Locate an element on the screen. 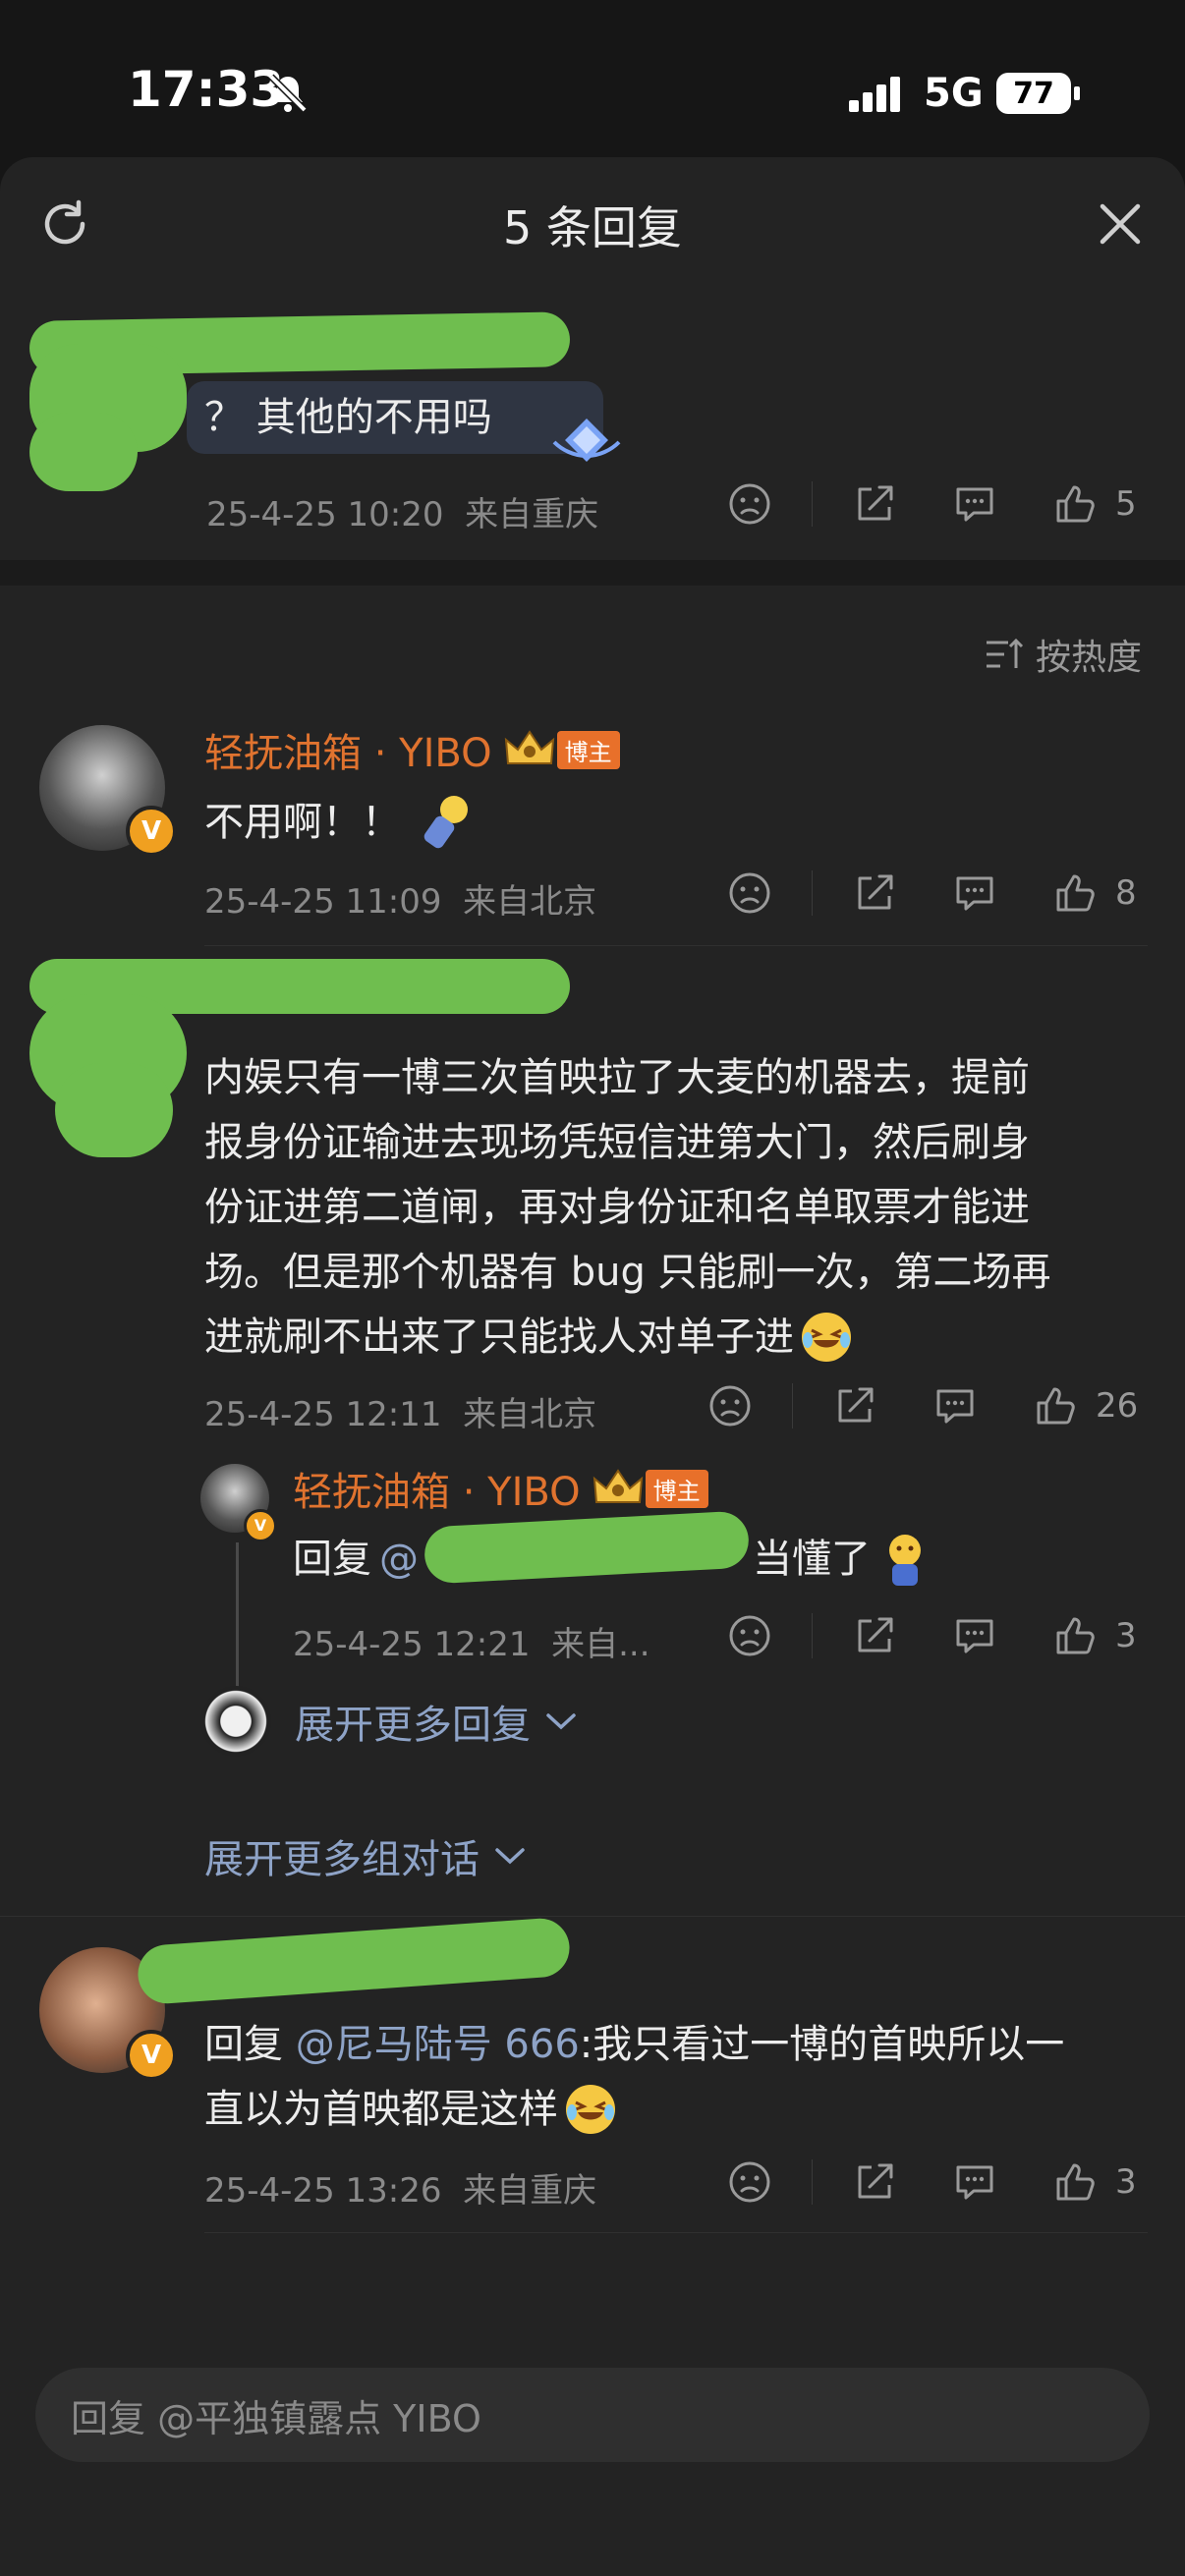 The image size is (1185, 2576). comment-header: 轻抚油箱 · YIBO 博主 is located at coordinates (412, 749).